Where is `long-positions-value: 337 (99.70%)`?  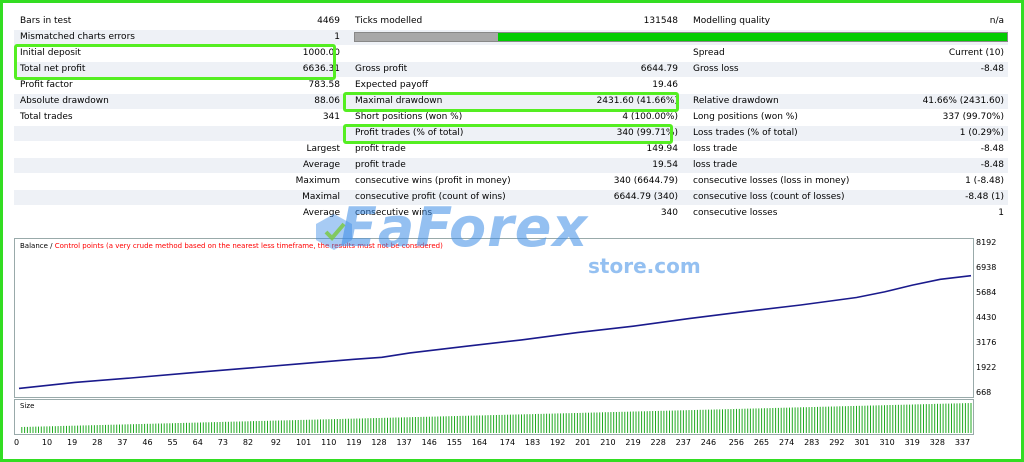
long-positions-value: 337 (99.70%) is located at coordinates (973, 117).